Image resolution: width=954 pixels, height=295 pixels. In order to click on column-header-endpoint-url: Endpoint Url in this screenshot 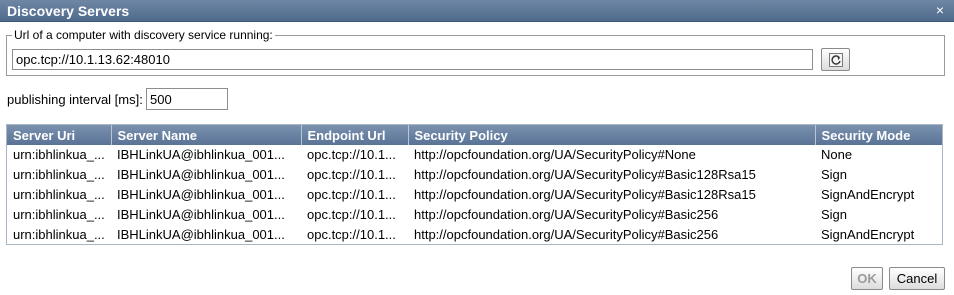, I will do `click(355, 135)`.